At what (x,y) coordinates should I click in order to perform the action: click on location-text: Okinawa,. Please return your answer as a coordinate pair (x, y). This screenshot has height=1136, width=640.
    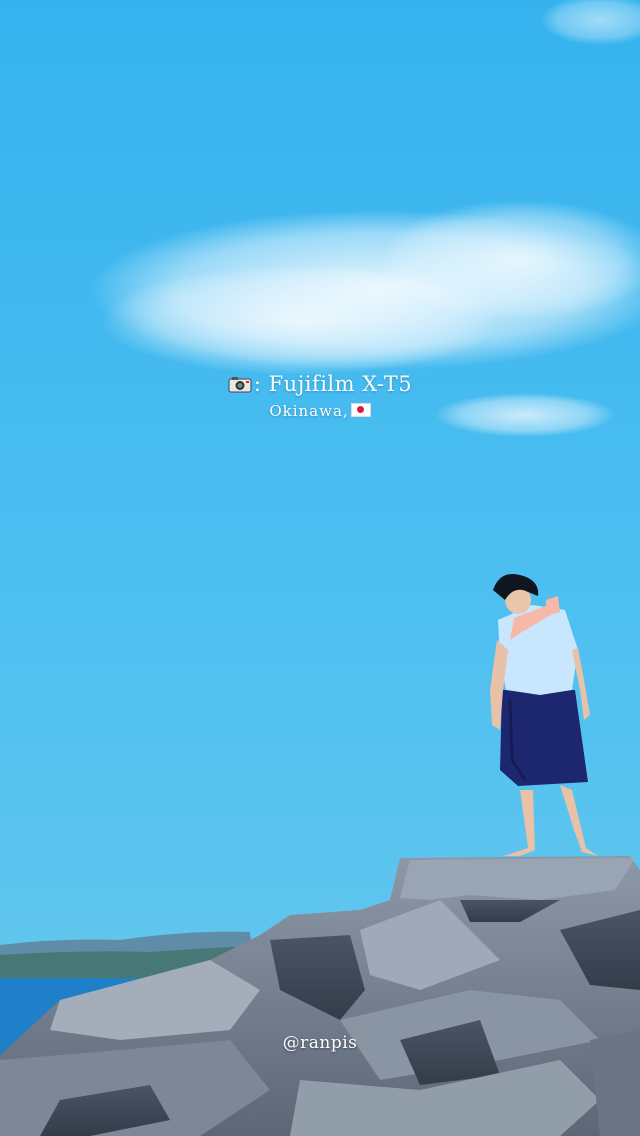
    Looking at the image, I should click on (309, 411).